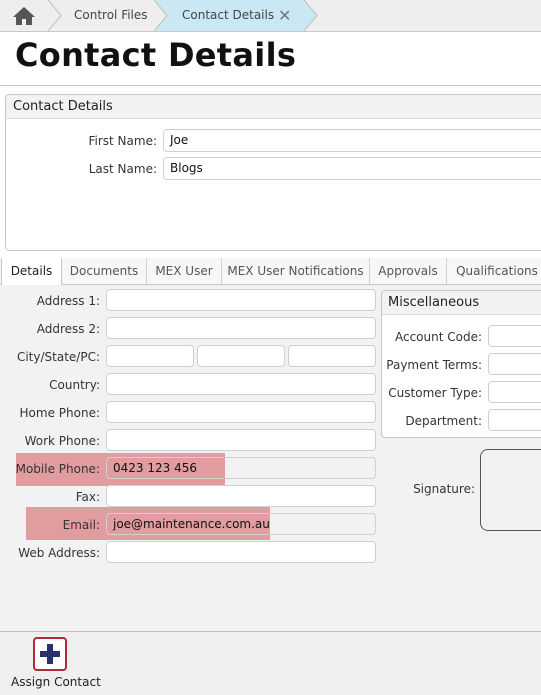 The height and width of the screenshot is (695, 541). Describe the element at coordinates (241, 412) in the screenshot. I see `home-phone-field` at that location.